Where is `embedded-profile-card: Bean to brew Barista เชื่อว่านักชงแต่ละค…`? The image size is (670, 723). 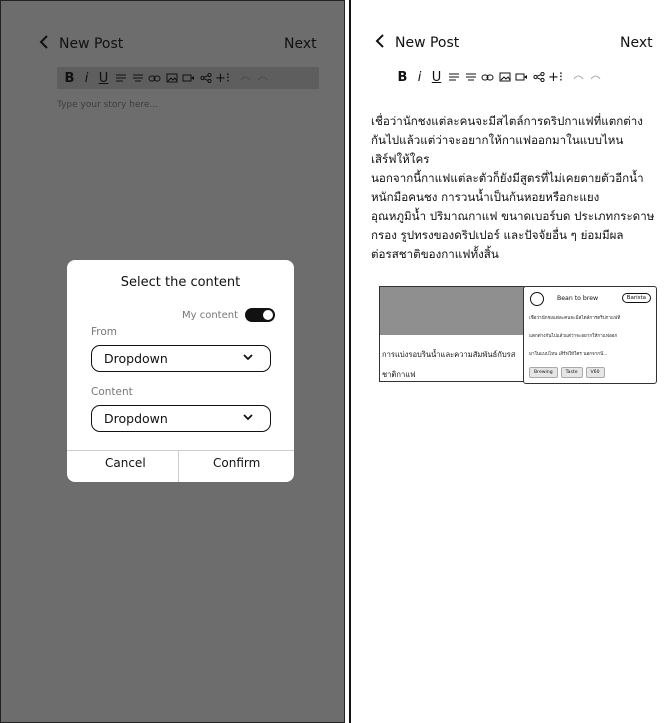
embedded-profile-card: Bean to brew Barista เชื่อว่านักชงแต่ละค… is located at coordinates (590, 335).